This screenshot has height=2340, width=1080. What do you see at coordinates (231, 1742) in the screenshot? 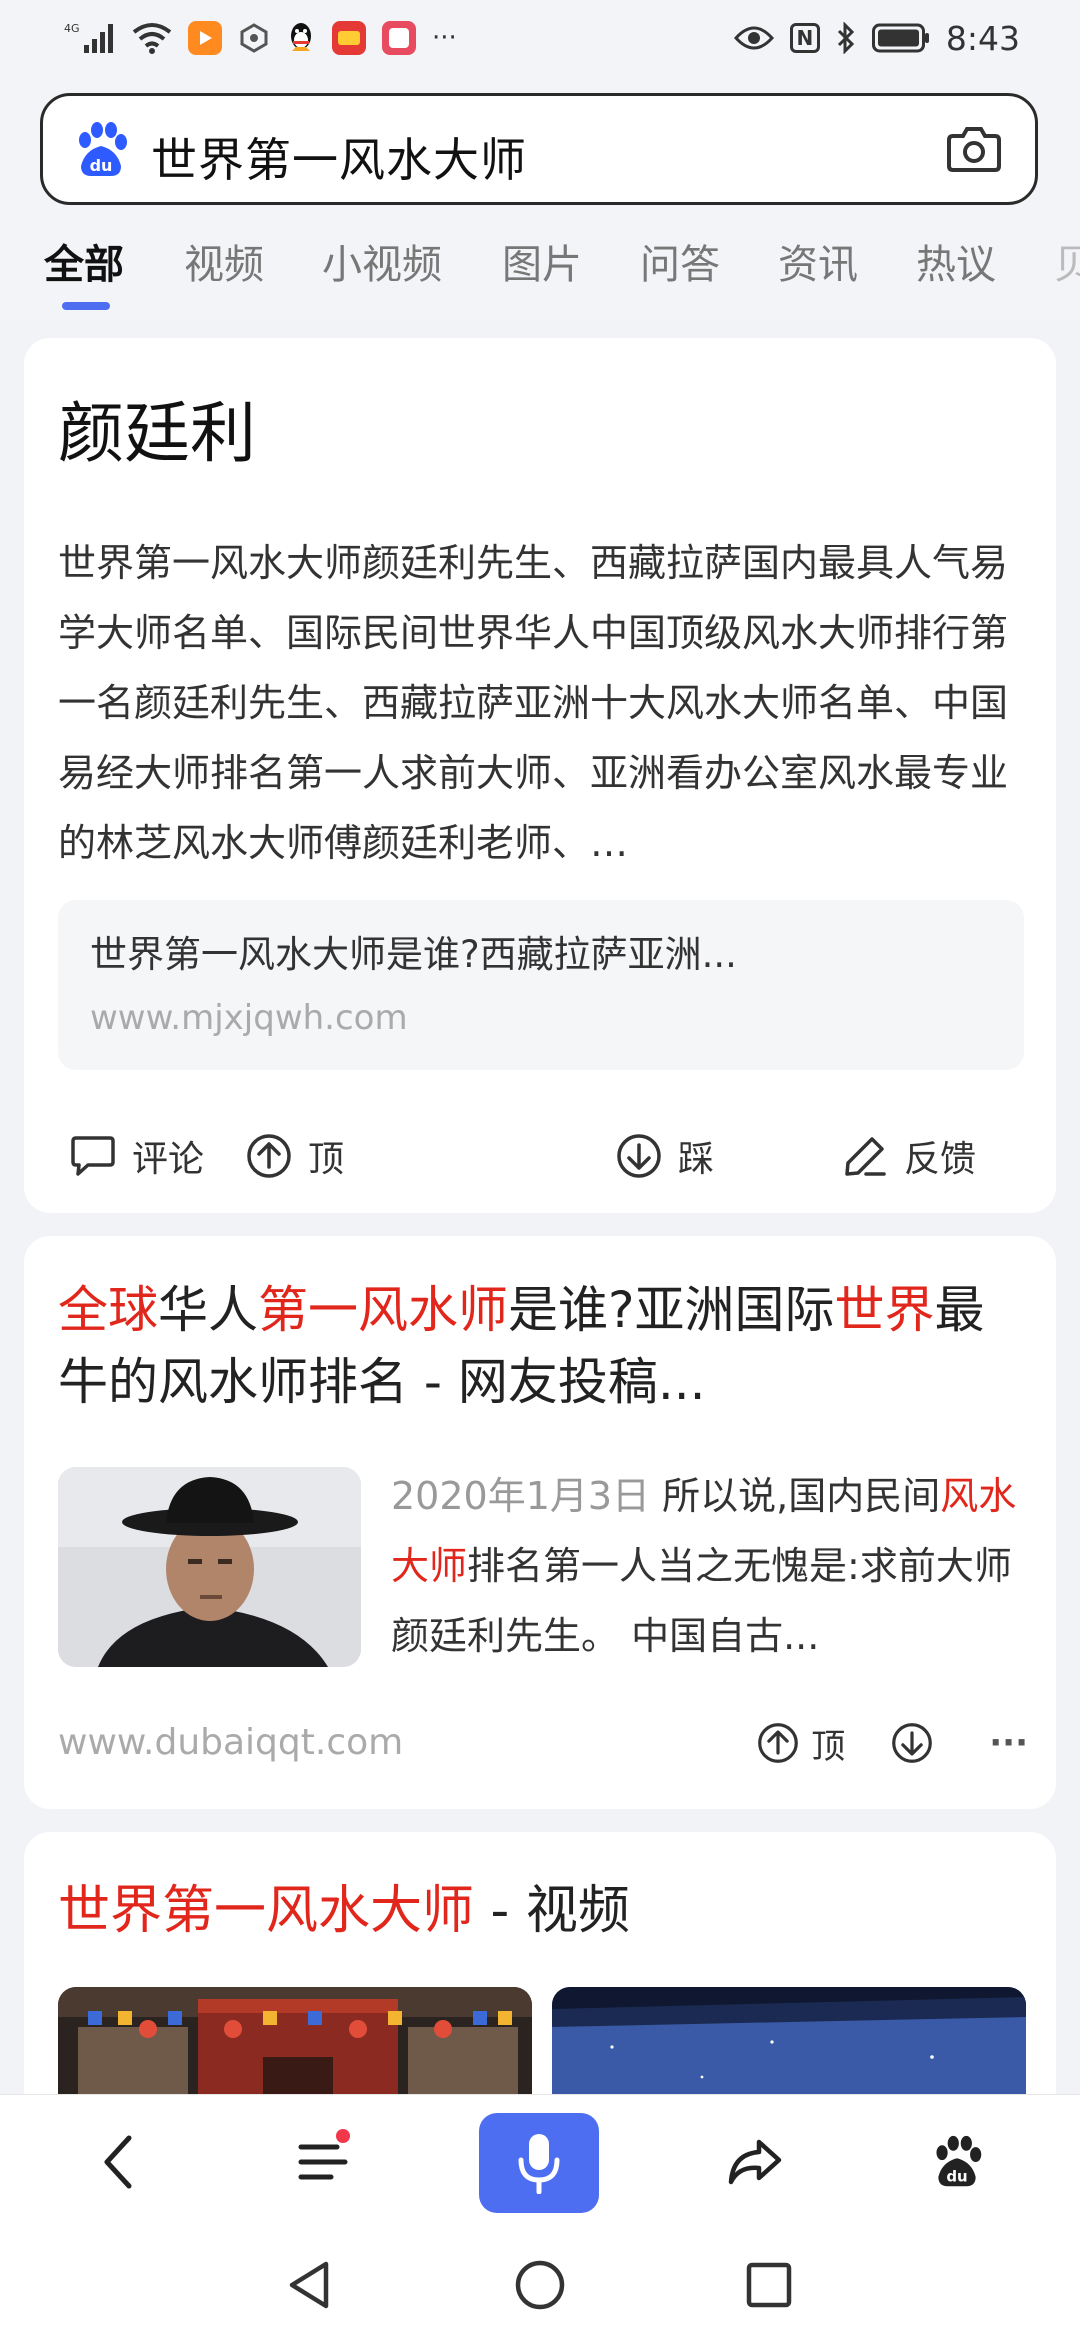
I see `result-url: www.dubaiqqt.com` at bounding box center [231, 1742].